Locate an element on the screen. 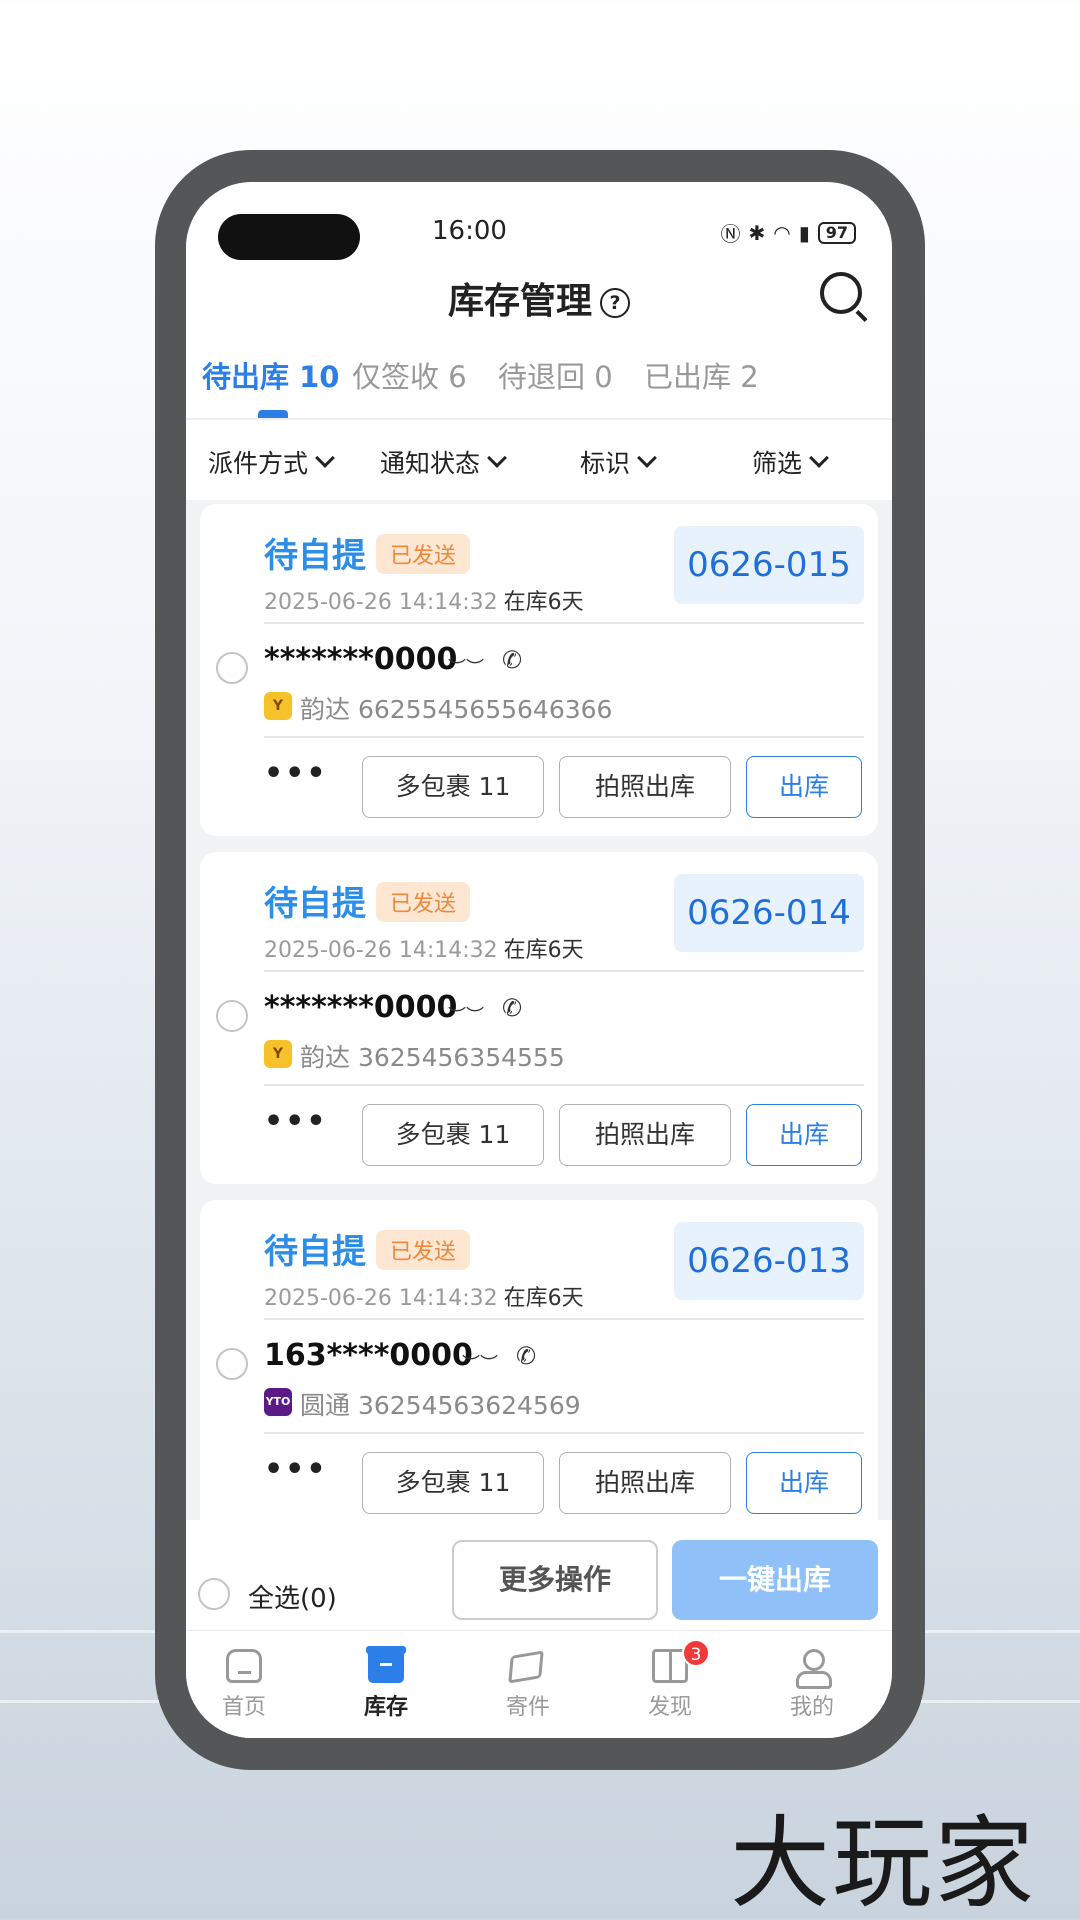 Image resolution: width=1080 pixels, height=1920 pixels. select-all-label: 全选(0) is located at coordinates (292, 1596).